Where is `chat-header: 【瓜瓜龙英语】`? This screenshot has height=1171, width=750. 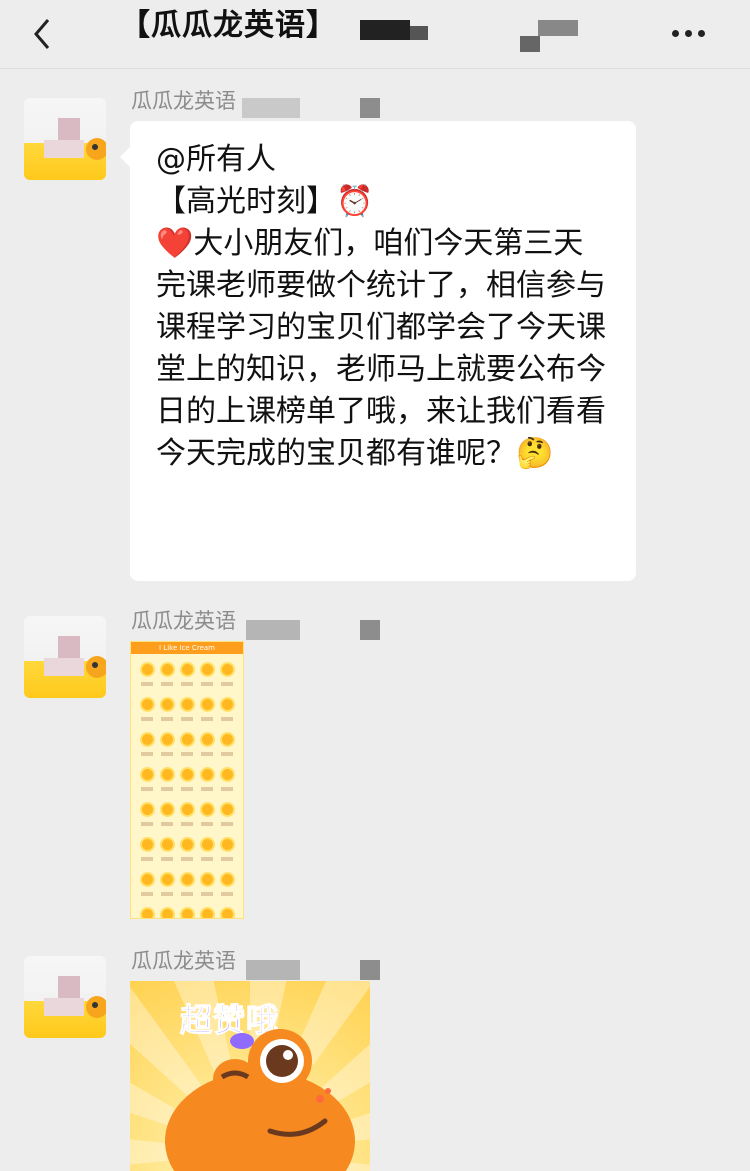 chat-header: 【瓜瓜龙英语】 is located at coordinates (375, 34).